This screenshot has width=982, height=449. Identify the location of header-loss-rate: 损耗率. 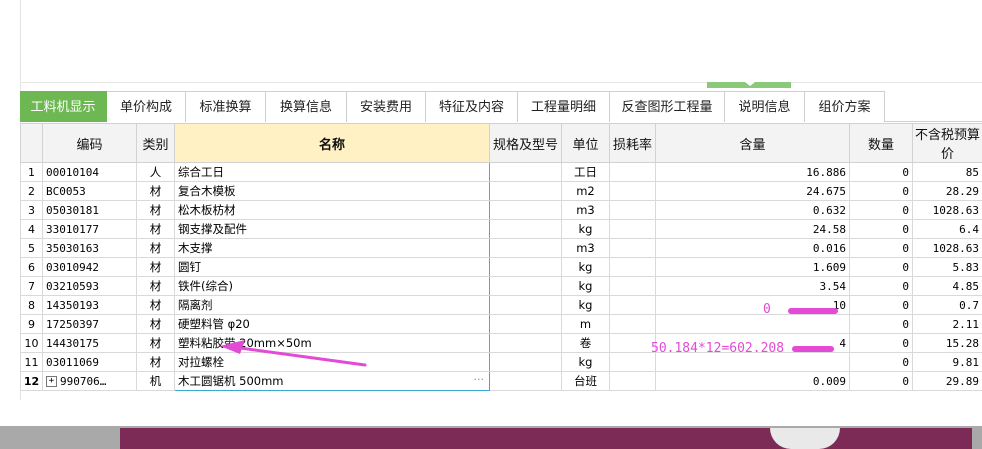
(632, 143).